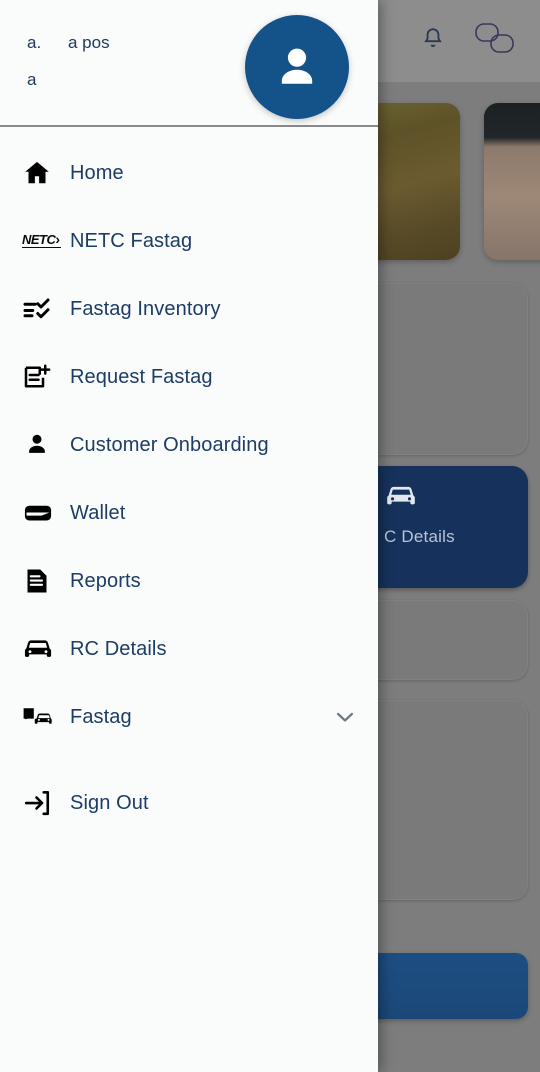 The width and height of the screenshot is (540, 1072). I want to click on menu-item-fastag: Fastag, so click(189, 717).